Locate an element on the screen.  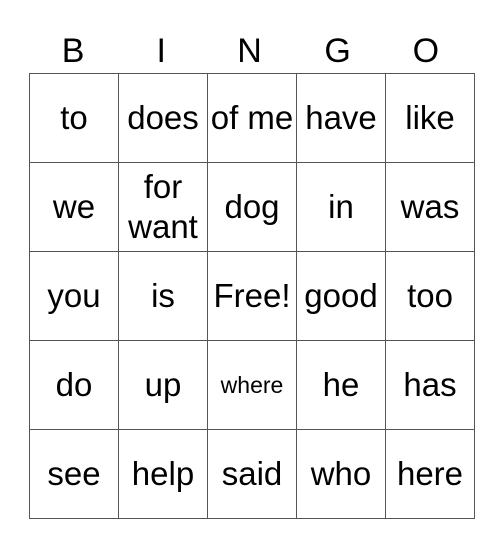
bingo-cell: where is located at coordinates (252, 385).